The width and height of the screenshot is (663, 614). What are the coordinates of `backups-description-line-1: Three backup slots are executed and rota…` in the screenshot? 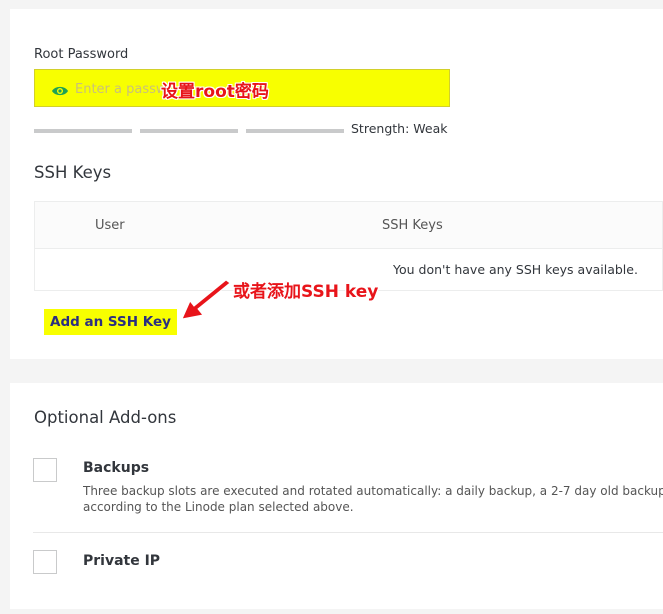 It's located at (373, 491).